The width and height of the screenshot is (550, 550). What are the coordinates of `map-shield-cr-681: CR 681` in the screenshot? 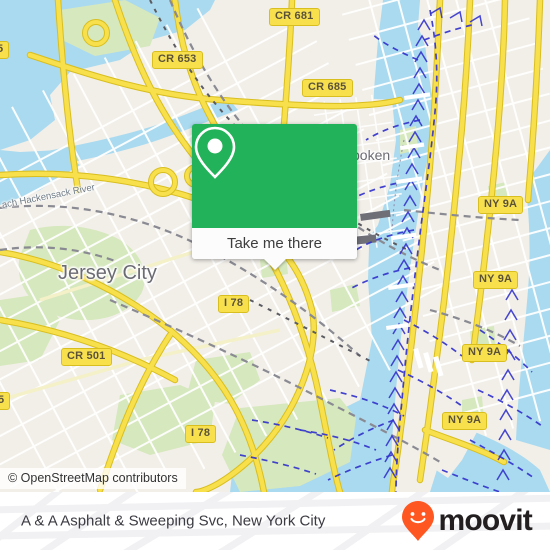 It's located at (294, 17).